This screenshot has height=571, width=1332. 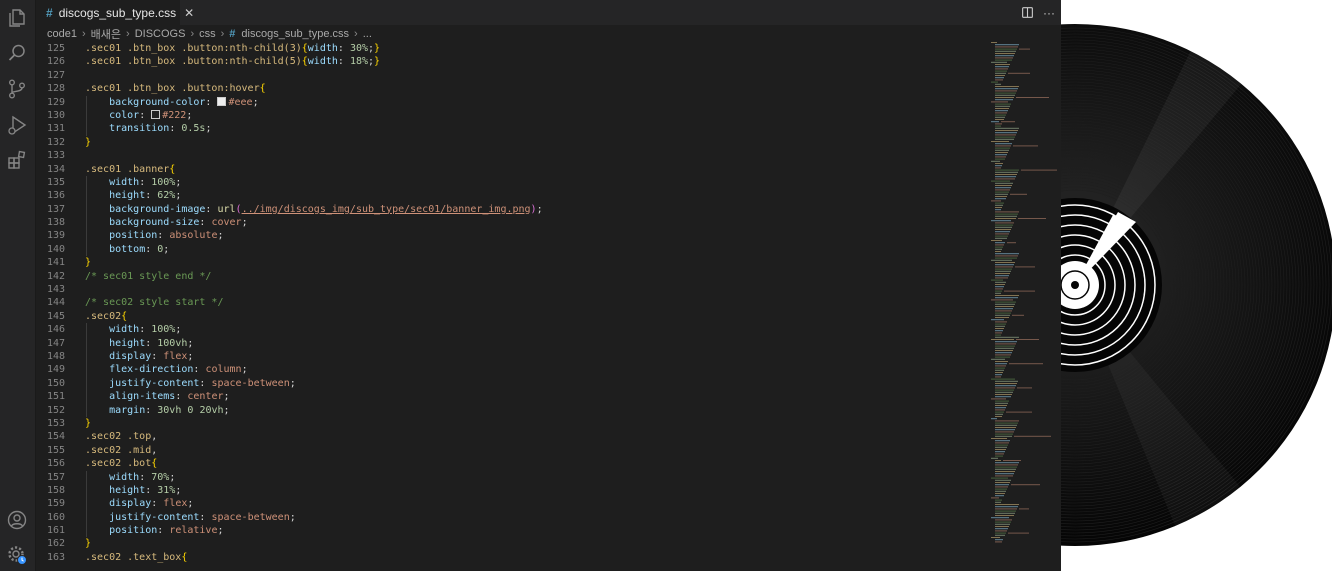 What do you see at coordinates (145, 490) in the screenshot?
I see `line-code: height: 31%;` at bounding box center [145, 490].